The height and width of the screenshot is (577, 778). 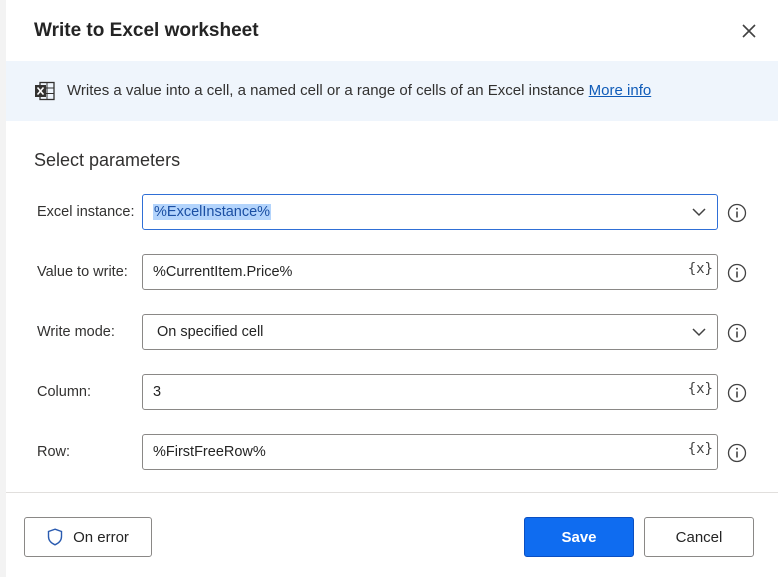 I want to click on value-to-write-label: Value to write:, so click(x=82, y=272).